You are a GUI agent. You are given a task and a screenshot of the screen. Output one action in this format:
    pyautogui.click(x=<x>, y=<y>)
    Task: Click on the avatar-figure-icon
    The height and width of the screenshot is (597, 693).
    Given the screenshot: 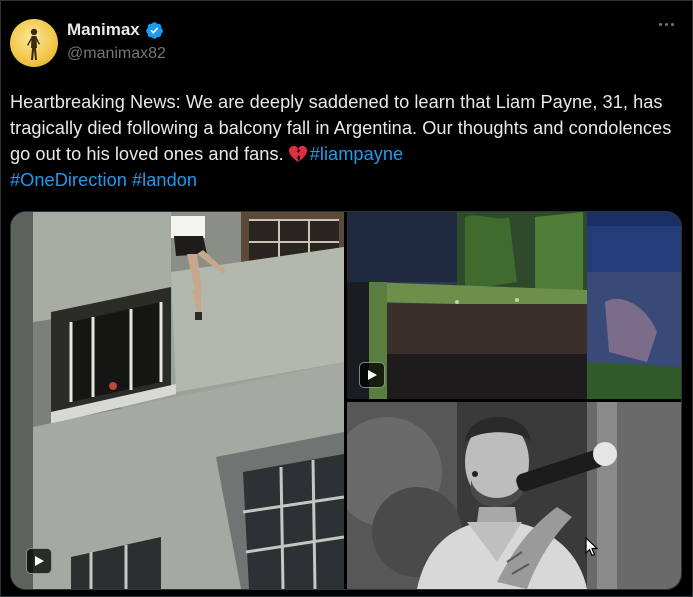 What is the action you would take?
    pyautogui.click(x=33, y=44)
    